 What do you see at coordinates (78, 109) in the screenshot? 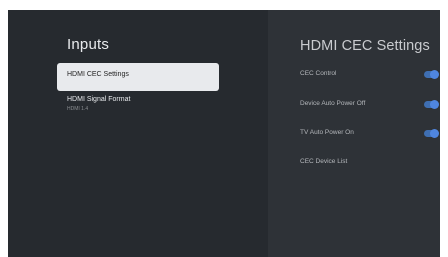
I see `menu-item-sublabel: HDMI 1.4` at bounding box center [78, 109].